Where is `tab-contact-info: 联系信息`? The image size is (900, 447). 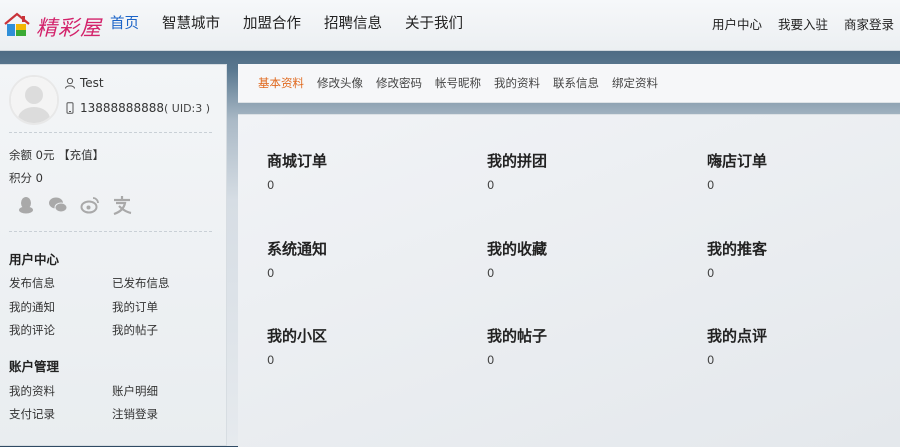
tab-contact-info: 联系信息 is located at coordinates (576, 83).